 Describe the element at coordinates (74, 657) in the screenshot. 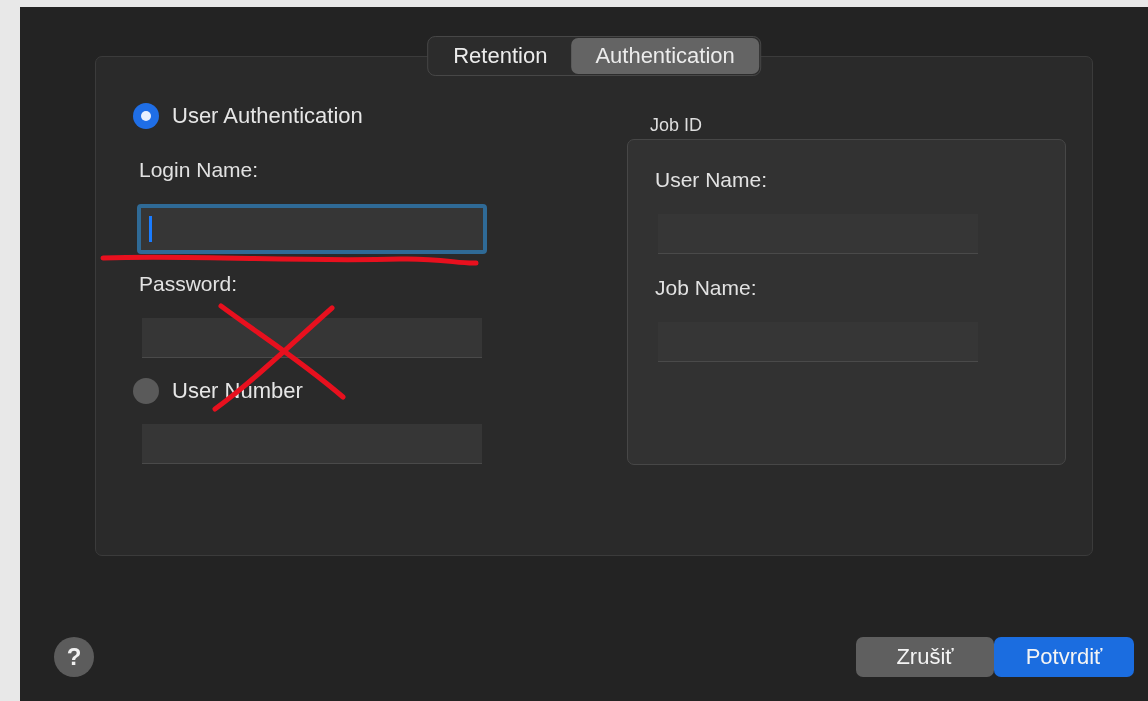

I see `help-button: ?` at that location.